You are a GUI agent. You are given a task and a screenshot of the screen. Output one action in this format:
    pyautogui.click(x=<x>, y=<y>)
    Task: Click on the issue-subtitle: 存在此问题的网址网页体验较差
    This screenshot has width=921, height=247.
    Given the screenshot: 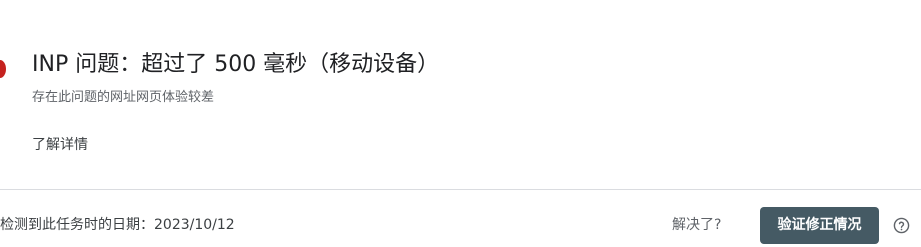 What is the action you would take?
    pyautogui.click(x=123, y=97)
    